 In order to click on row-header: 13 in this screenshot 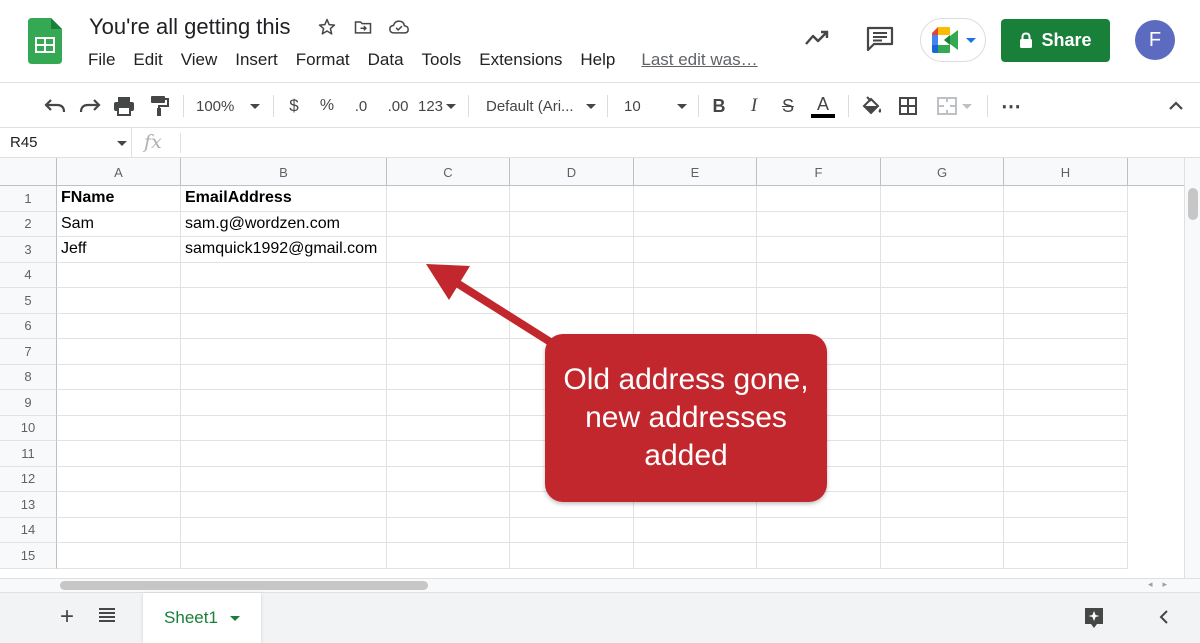, I will do `click(28, 505)`.